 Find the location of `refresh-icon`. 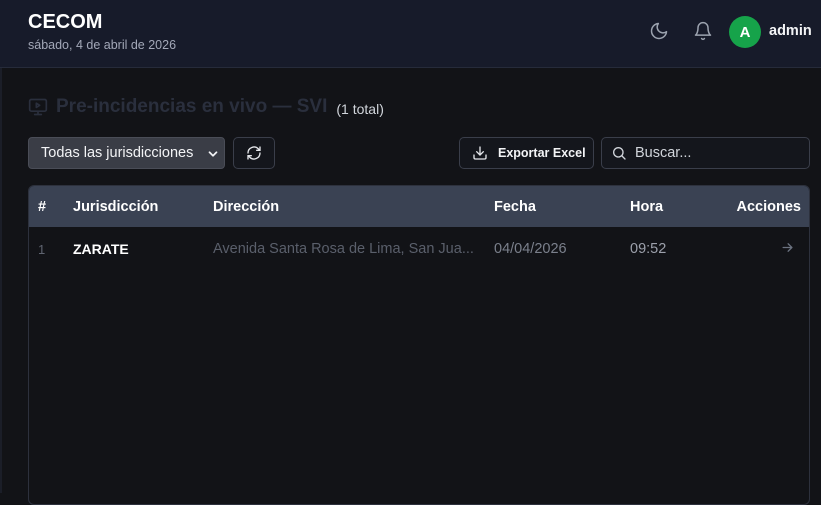

refresh-icon is located at coordinates (254, 153).